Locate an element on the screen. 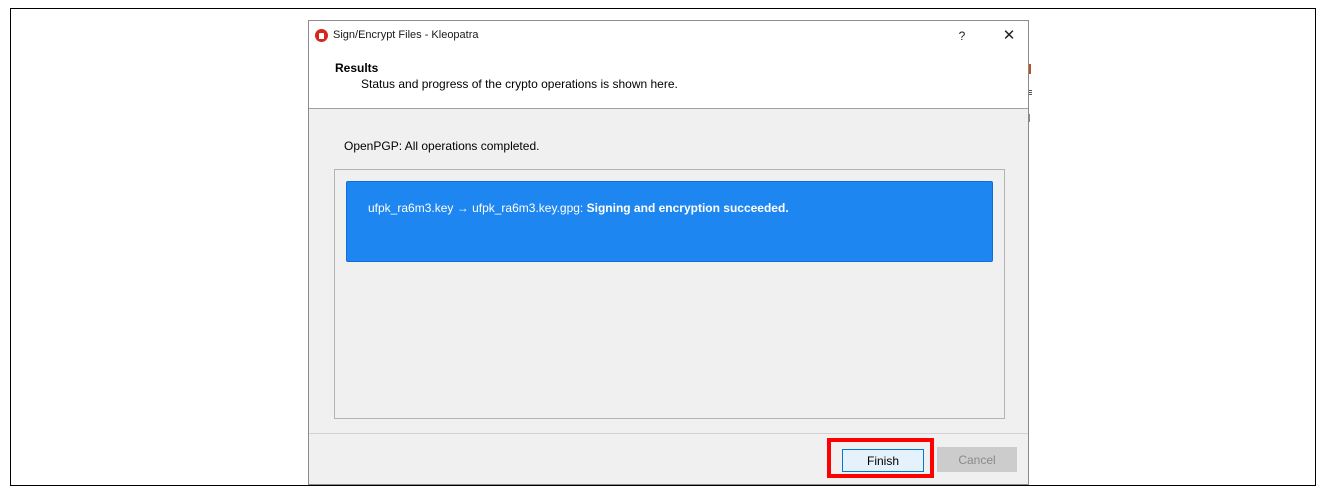 This screenshot has width=1326, height=497. highlight-annotation is located at coordinates (880, 458).